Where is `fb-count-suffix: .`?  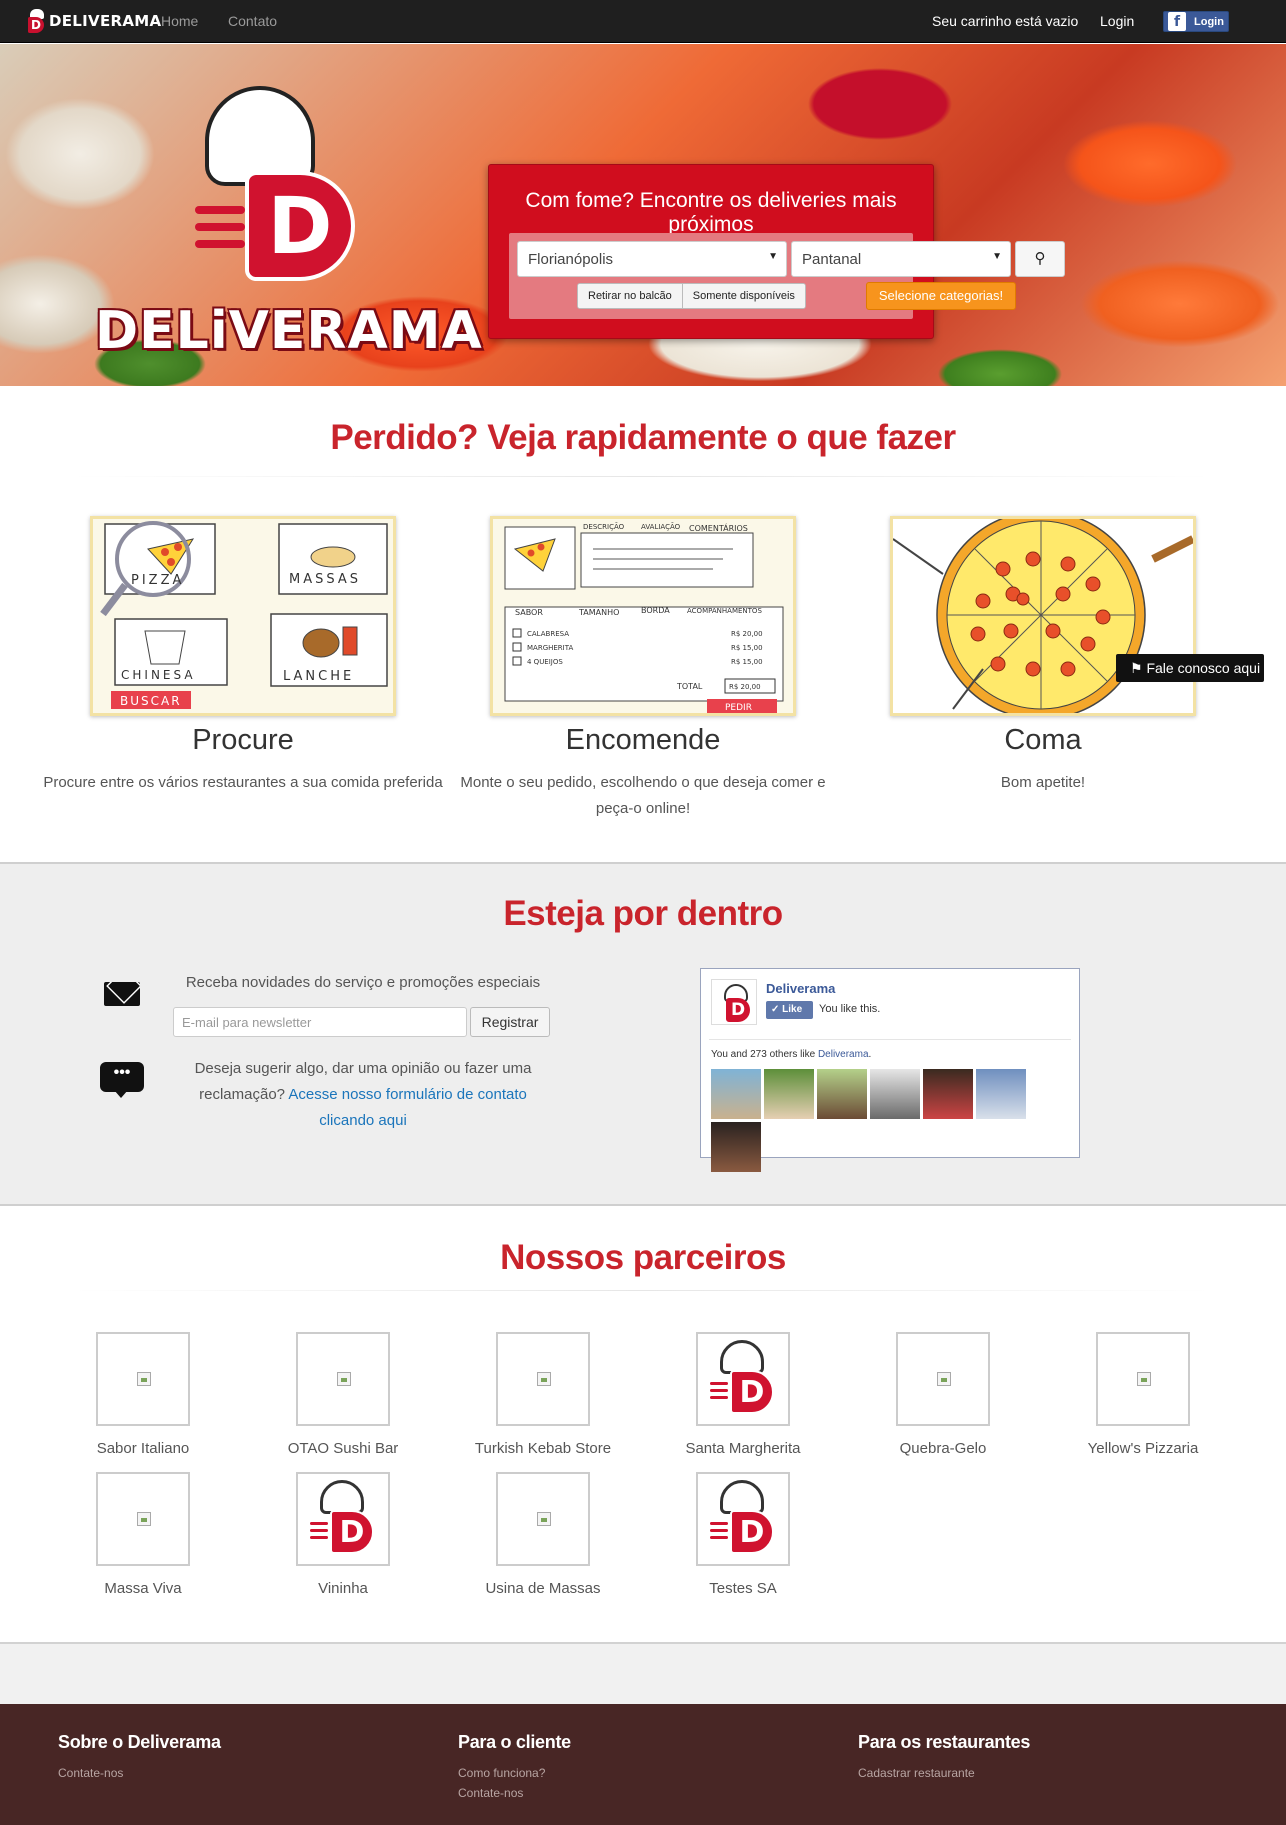
fb-count-suffix: . is located at coordinates (870, 1054).